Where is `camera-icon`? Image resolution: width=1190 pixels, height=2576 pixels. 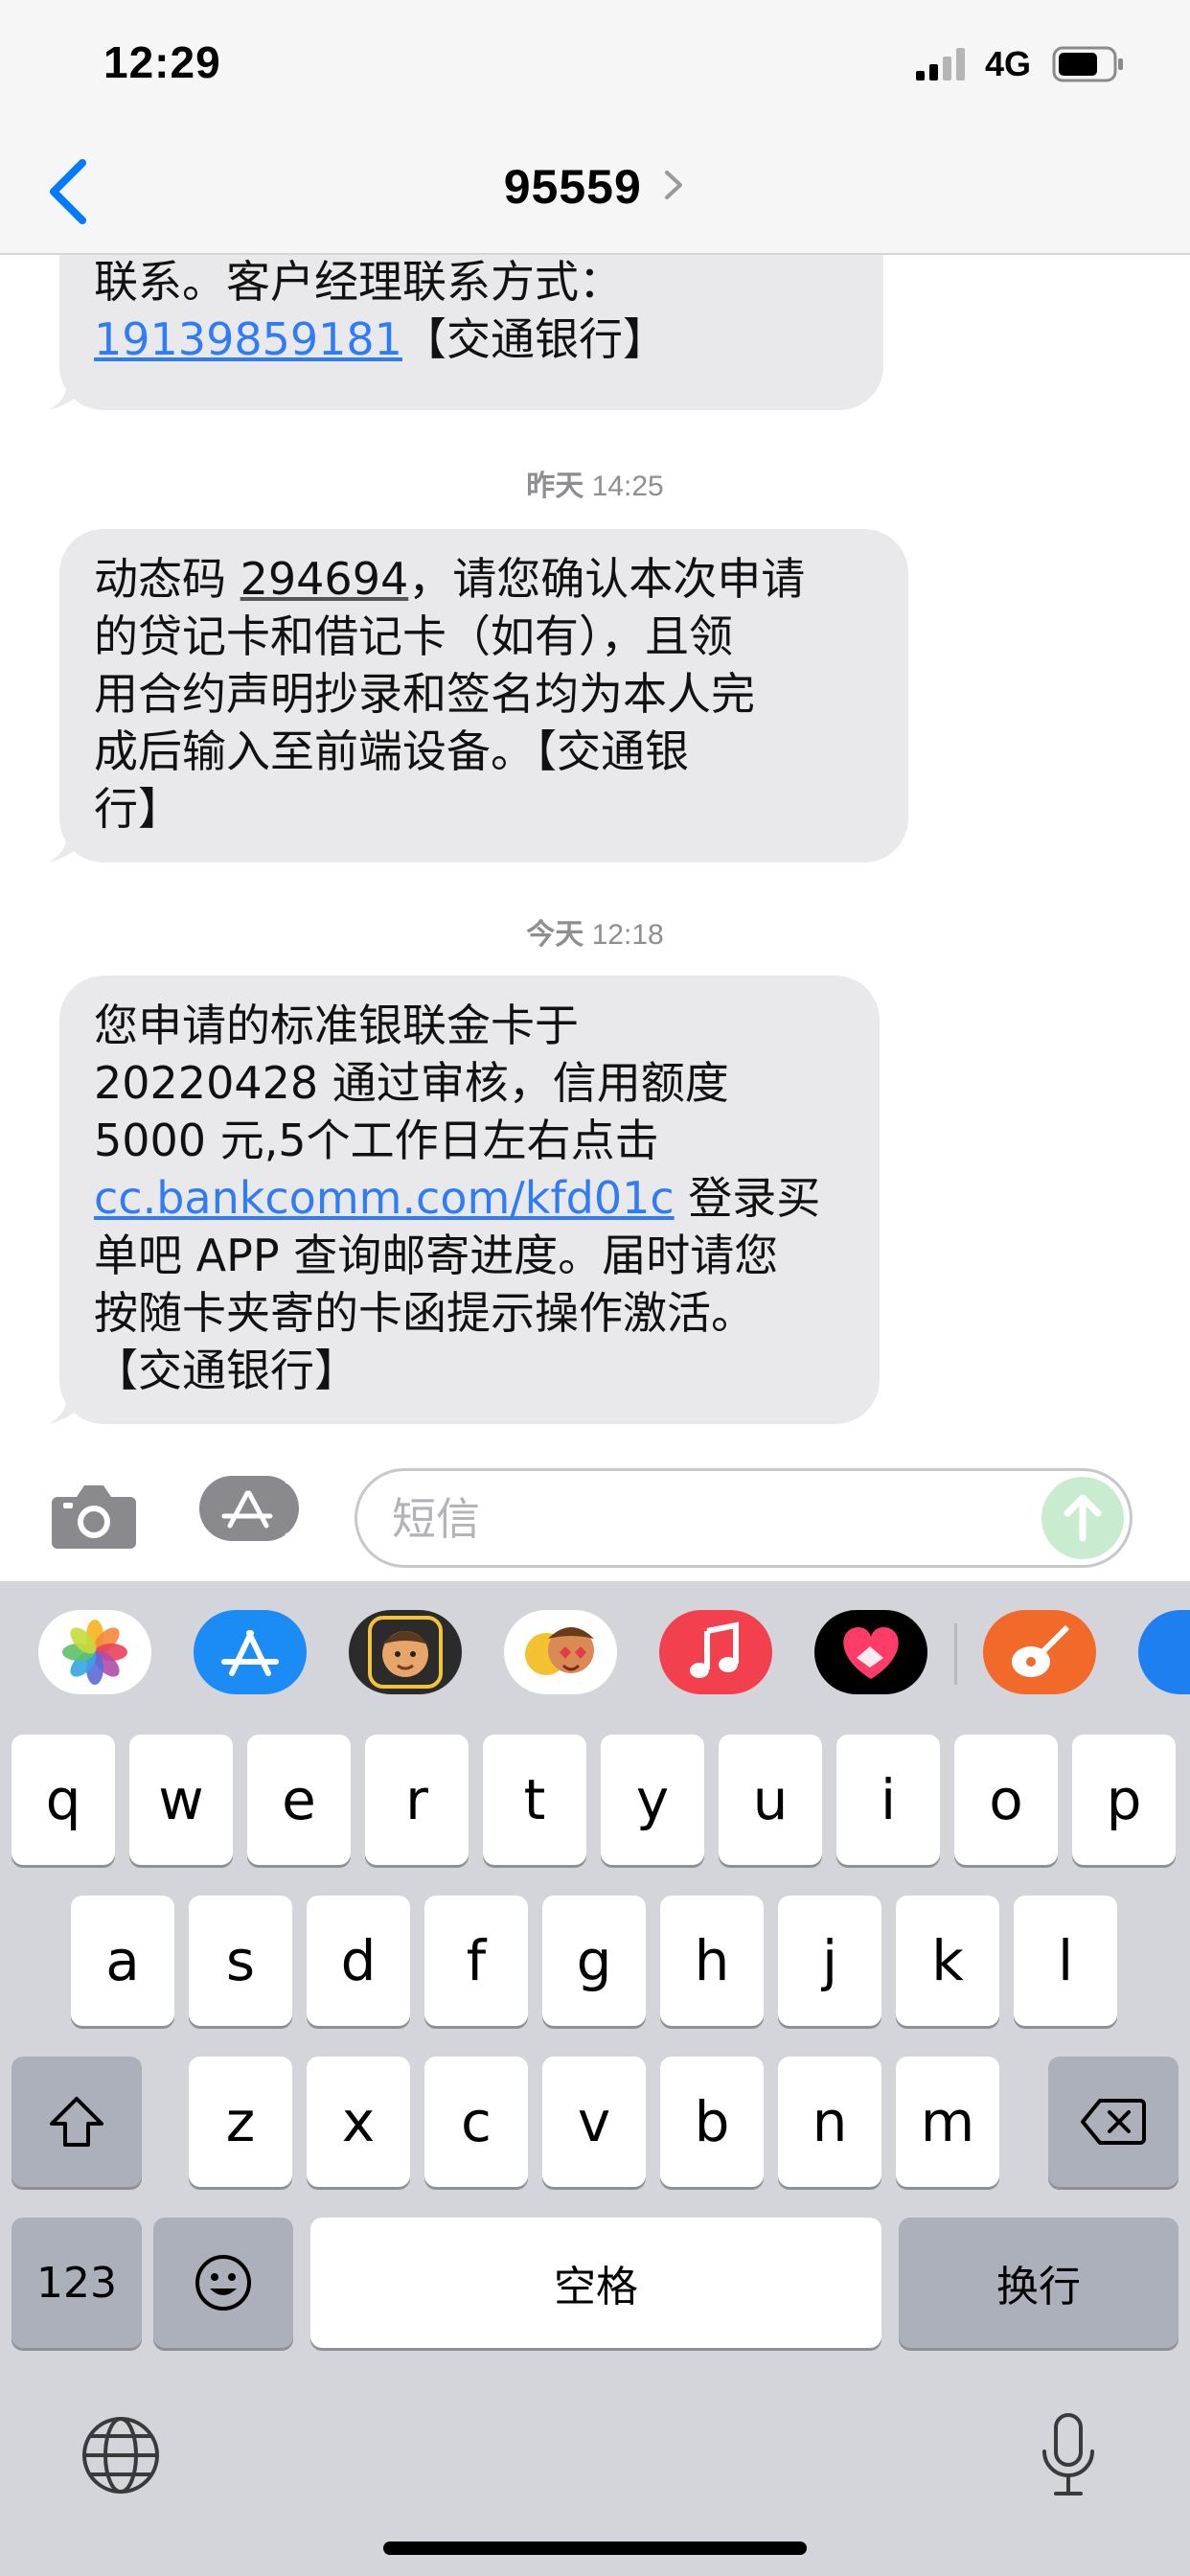
camera-icon is located at coordinates (94, 1514).